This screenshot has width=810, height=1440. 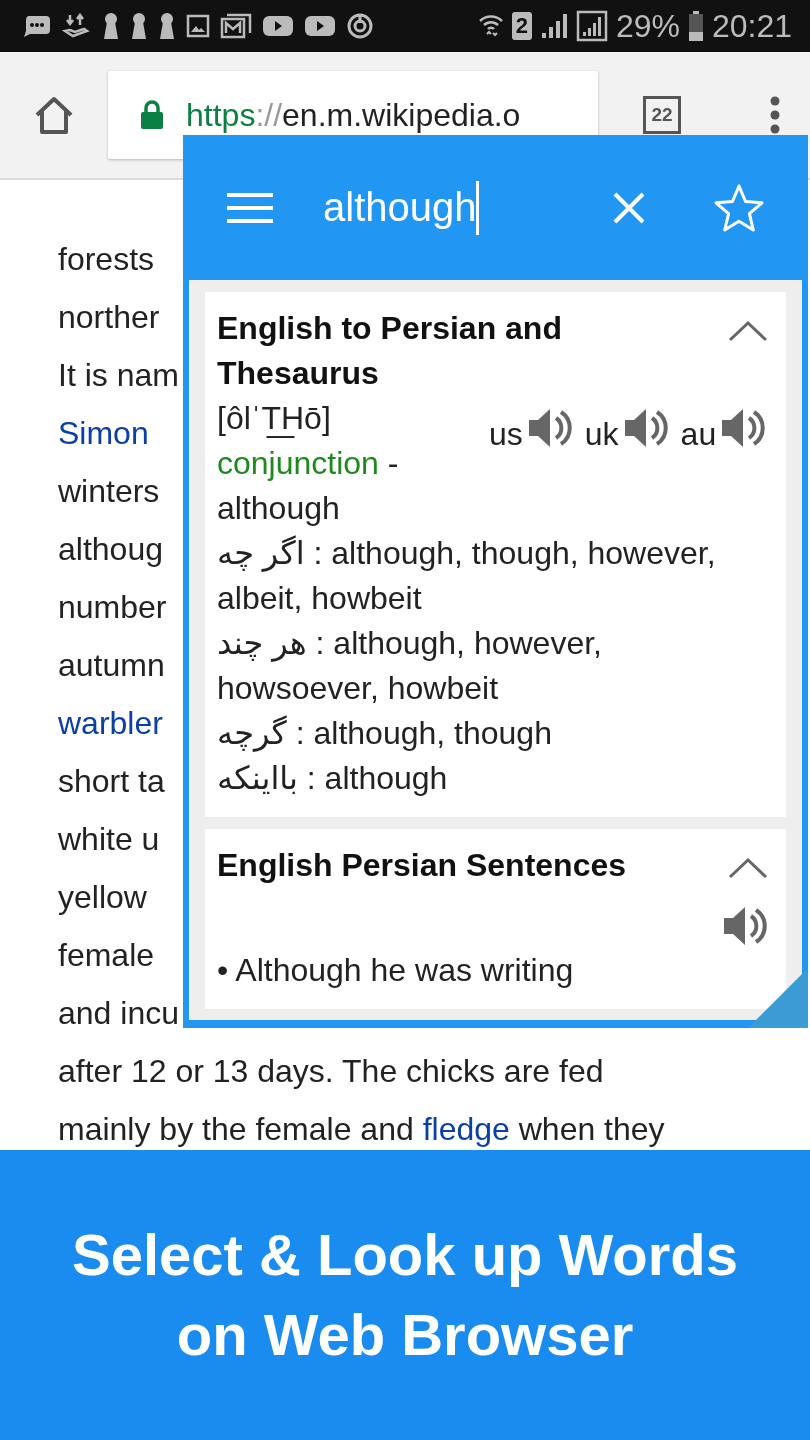 What do you see at coordinates (695, 26) in the screenshot?
I see `battery-icon` at bounding box center [695, 26].